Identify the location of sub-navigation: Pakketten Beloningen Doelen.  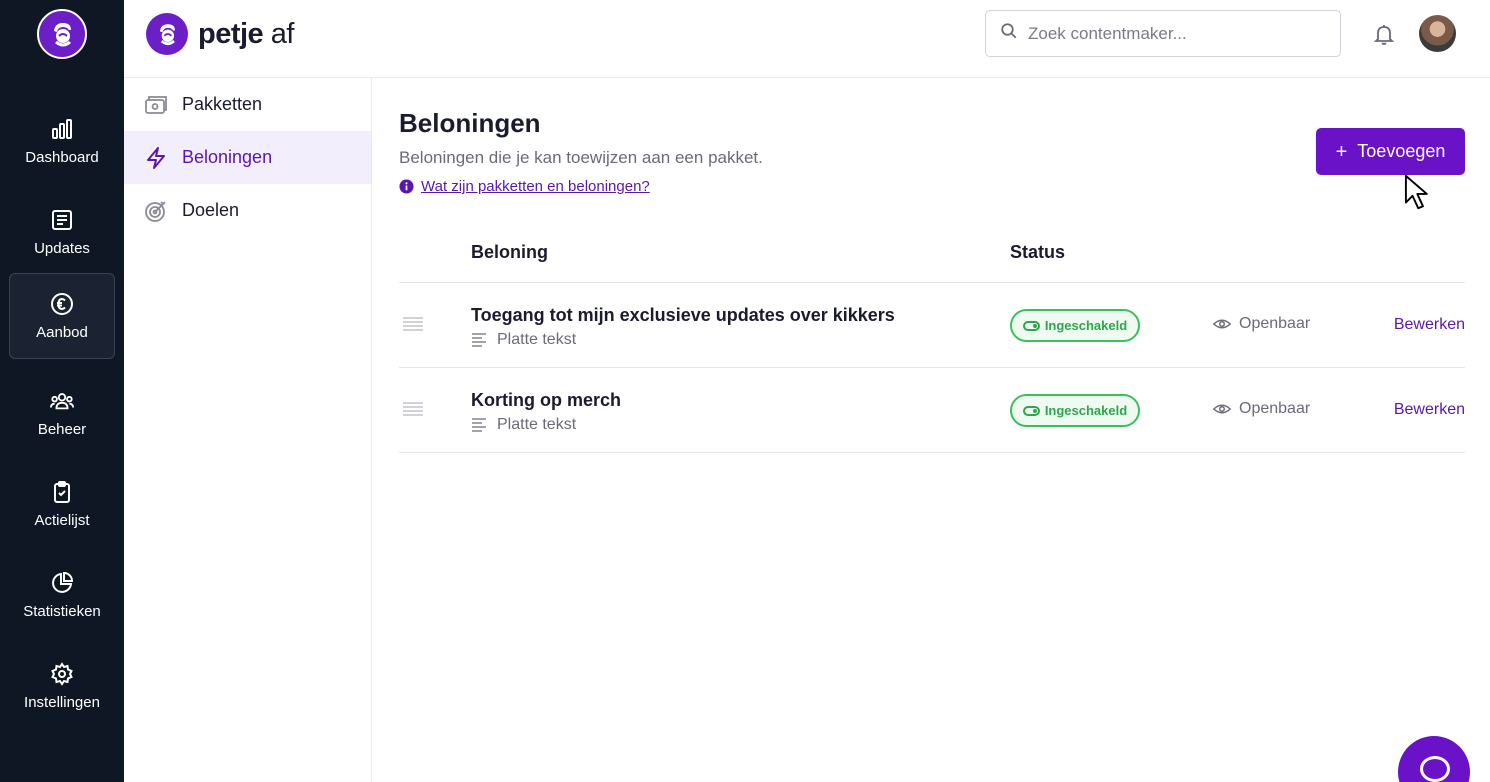
(248, 430).